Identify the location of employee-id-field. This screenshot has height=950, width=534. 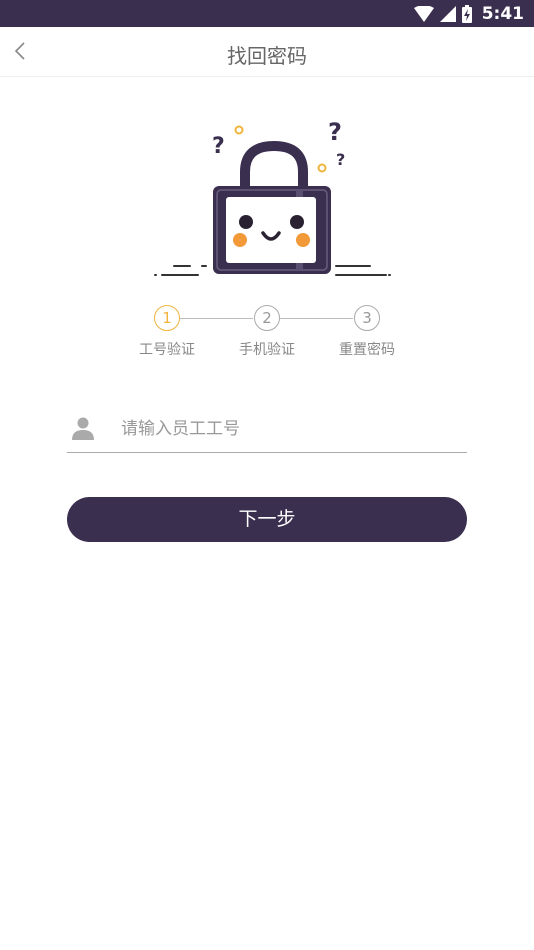
(267, 427).